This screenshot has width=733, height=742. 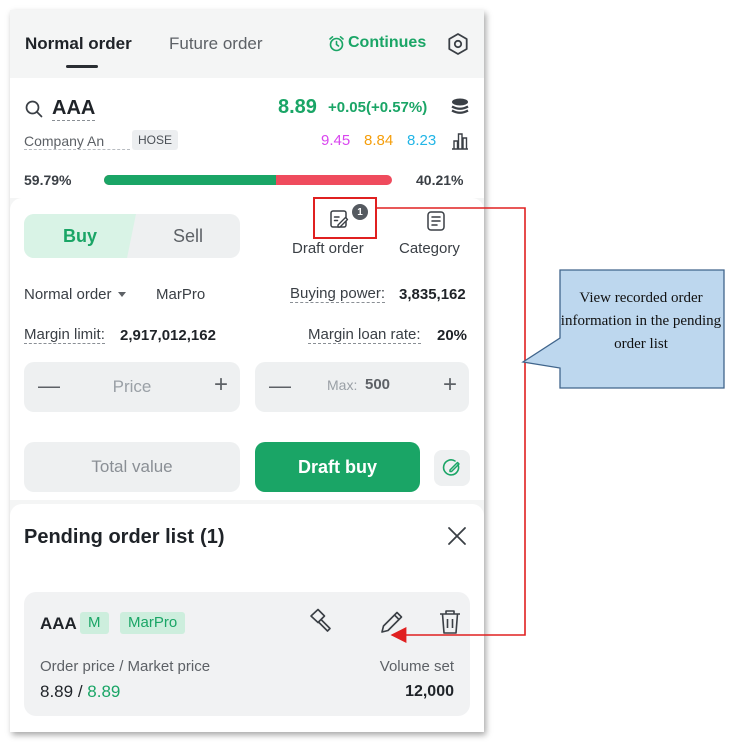 What do you see at coordinates (68, 294) in the screenshot?
I see `order-type-value: Normal order` at bounding box center [68, 294].